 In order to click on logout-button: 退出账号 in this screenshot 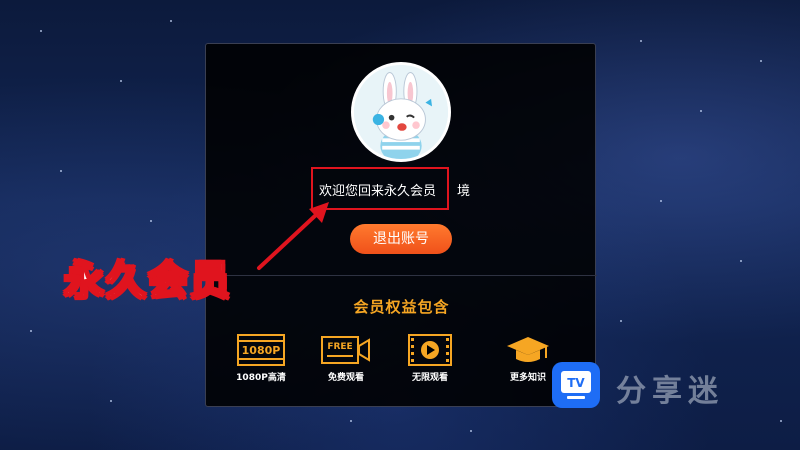, I will do `click(401, 239)`.